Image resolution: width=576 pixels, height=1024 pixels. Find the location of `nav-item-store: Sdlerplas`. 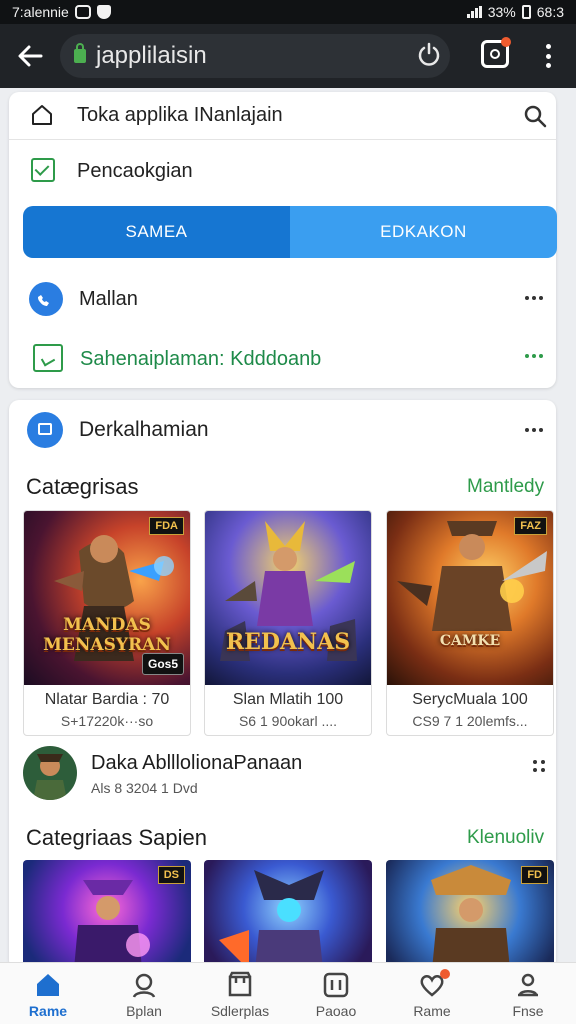

nav-item-store: Sdlerplas is located at coordinates (240, 993).